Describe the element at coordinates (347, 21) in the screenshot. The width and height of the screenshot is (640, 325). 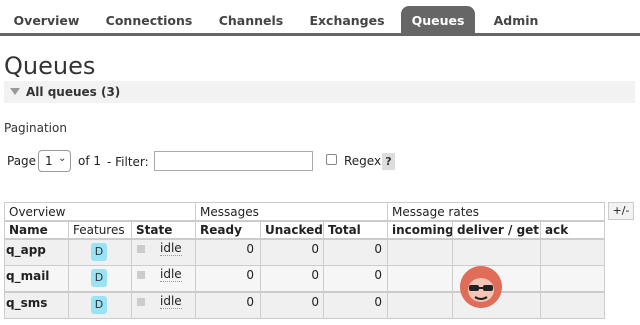
I see `tab-exchanges: Exchanges` at that location.